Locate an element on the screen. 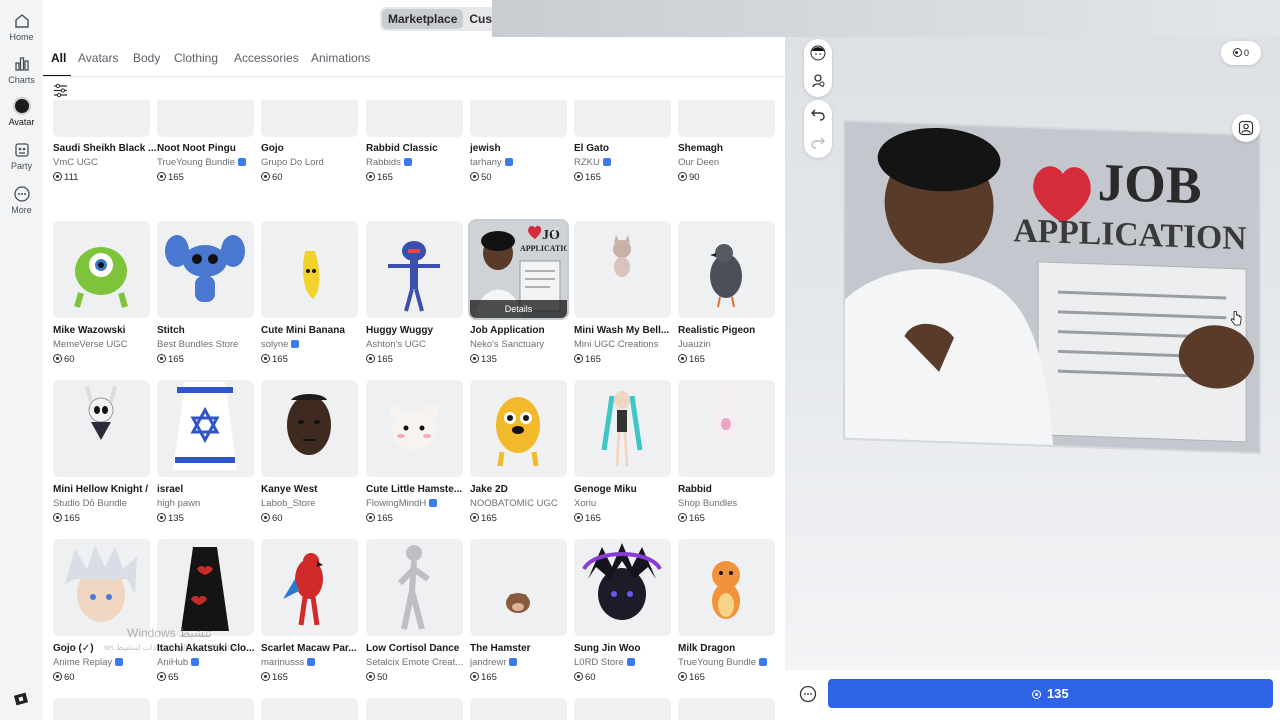 This screenshot has height=720, width=1280. nav-charts: Charts is located at coordinates (21, 70).